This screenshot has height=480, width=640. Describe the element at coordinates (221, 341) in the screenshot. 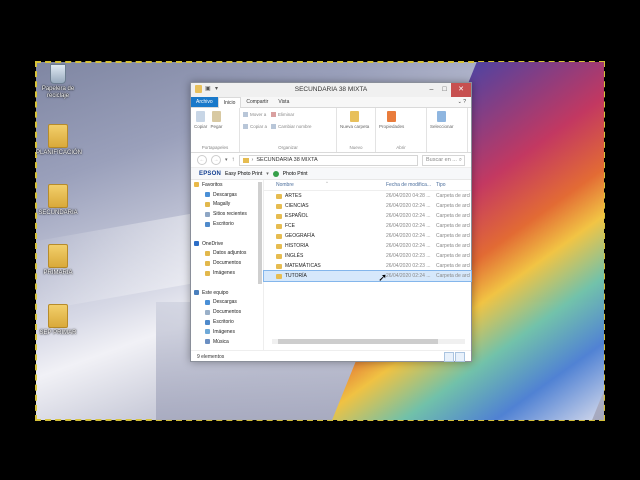

I see `nav-item-label: Música` at that location.